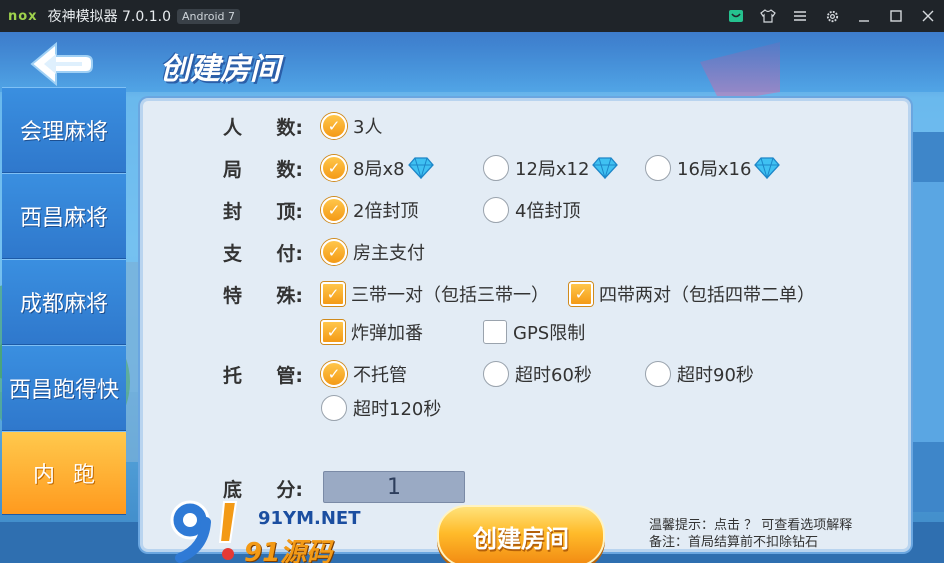 The width and height of the screenshot is (944, 563). I want to click on nox-logo: nox, so click(23, 16).